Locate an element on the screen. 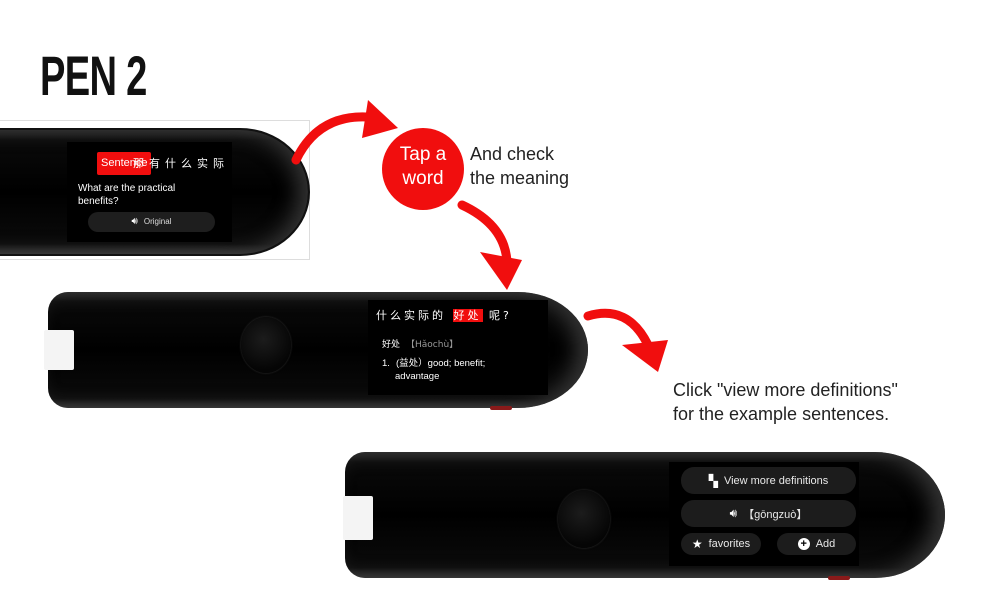 This screenshot has width=1000, height=600. arrow-to-note is located at coordinates (625, 340).